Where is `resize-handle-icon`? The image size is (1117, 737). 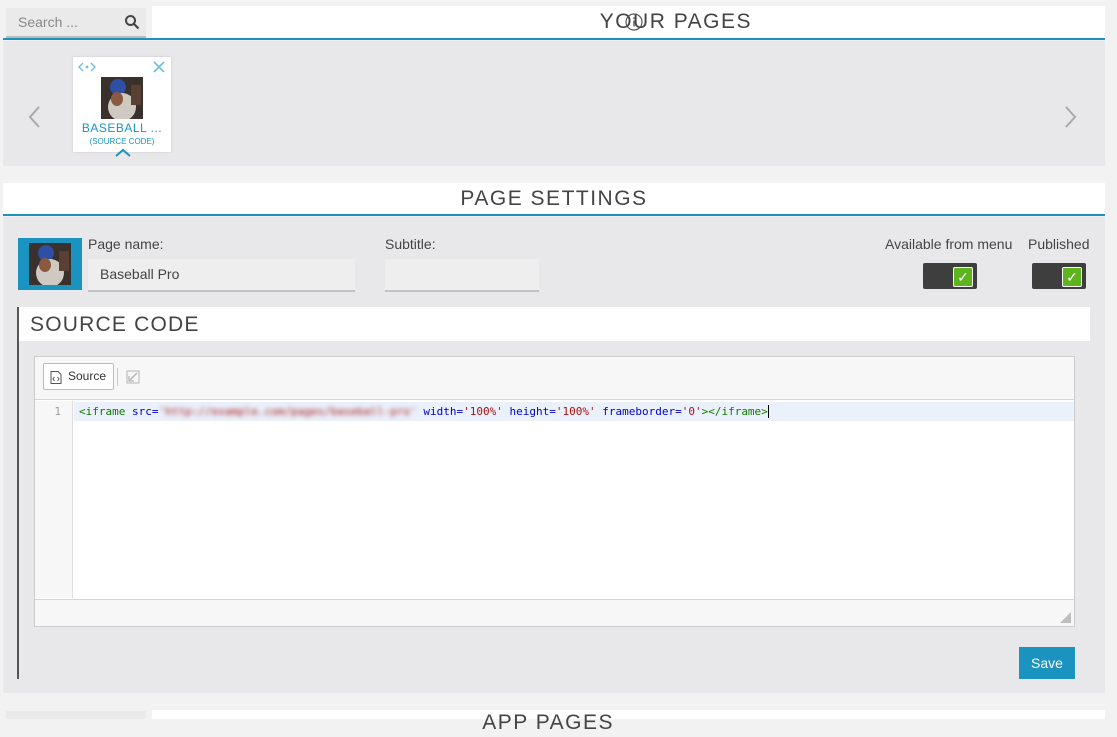
resize-handle-icon is located at coordinates (1065, 617).